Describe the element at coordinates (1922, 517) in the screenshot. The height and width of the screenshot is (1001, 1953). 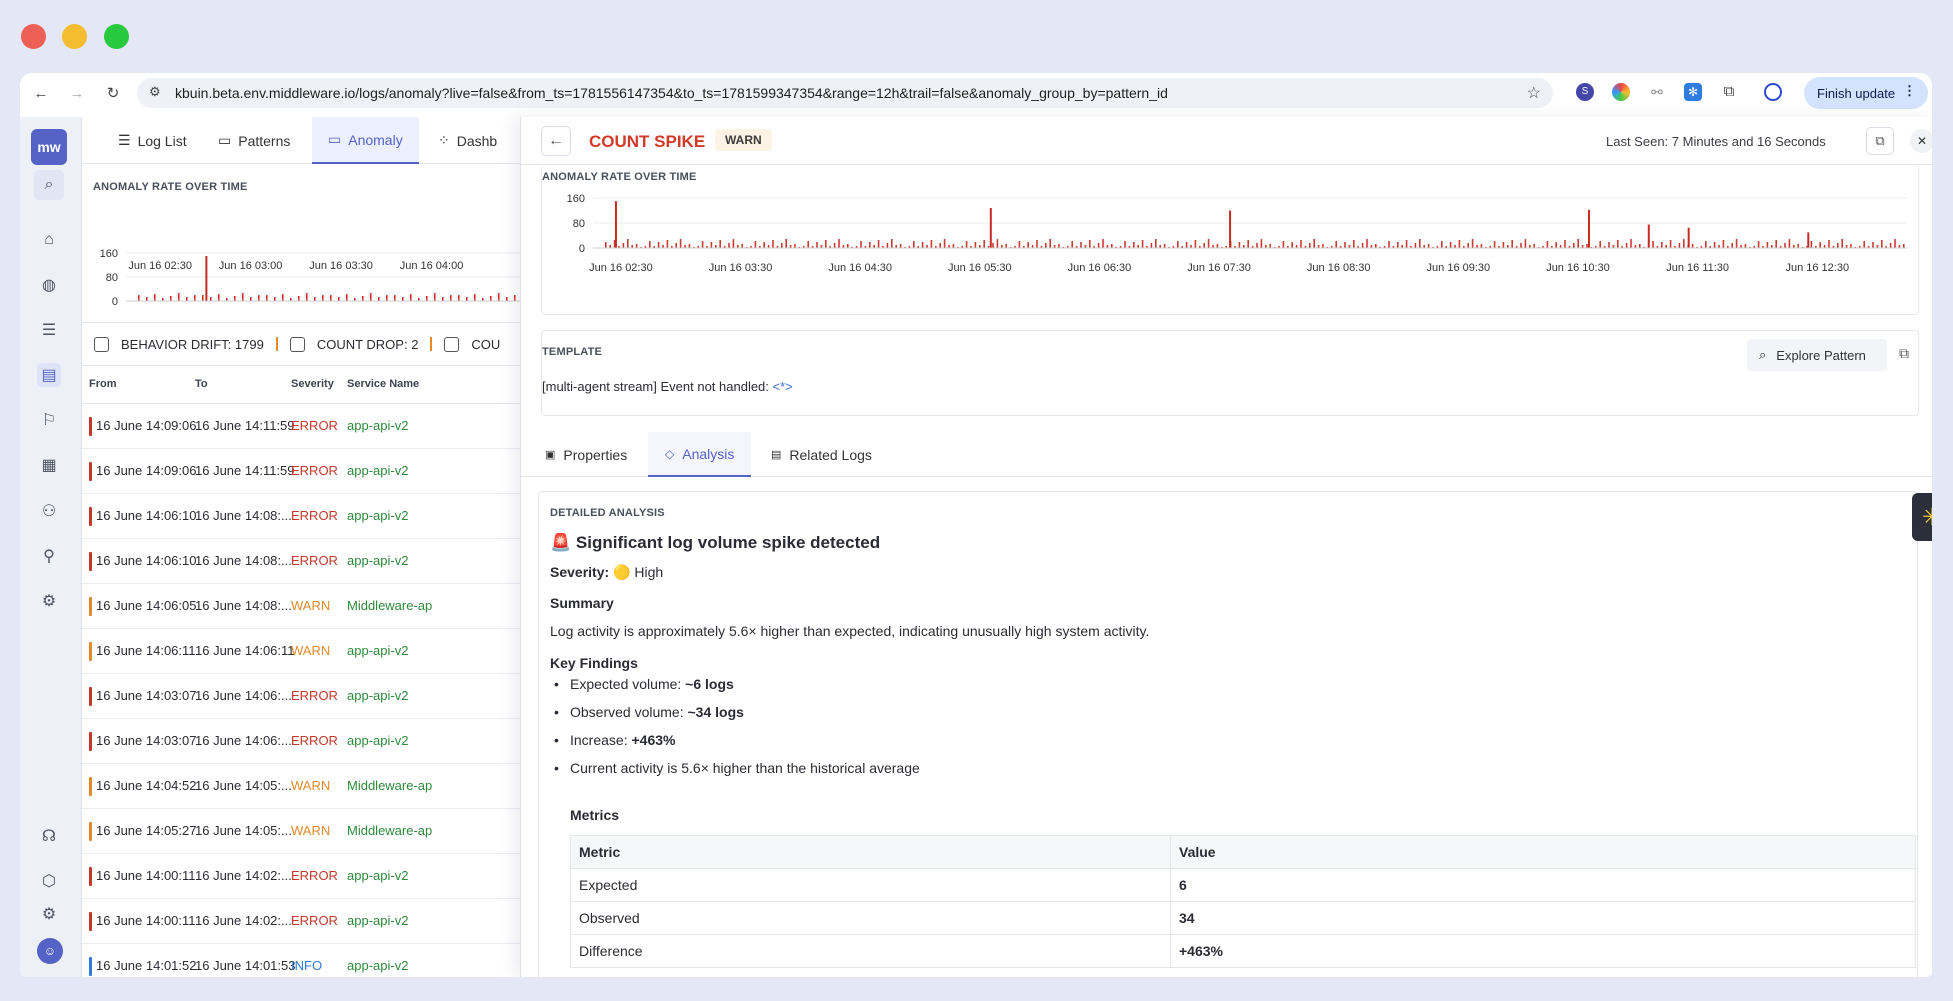
I see `assistant-sparkle-button: ✳` at that location.